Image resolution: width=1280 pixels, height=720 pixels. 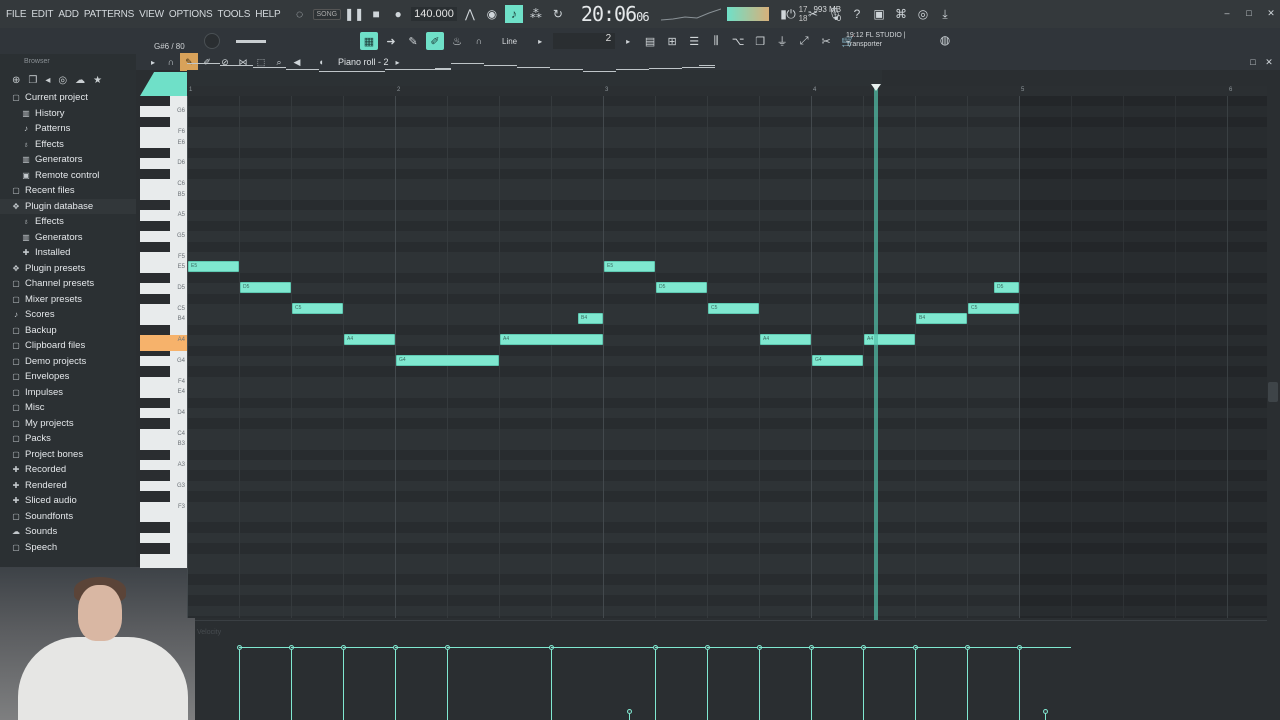 What do you see at coordinates (32, 80) in the screenshot?
I see `browser-file-icon: ❐` at bounding box center [32, 80].